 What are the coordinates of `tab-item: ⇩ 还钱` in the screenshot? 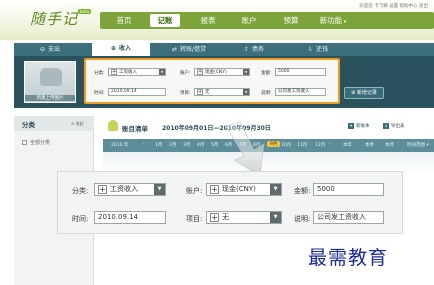 It's located at (318, 49).